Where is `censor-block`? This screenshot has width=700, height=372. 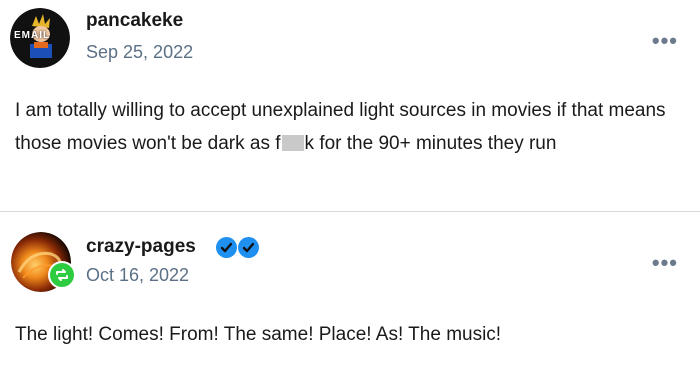 censor-block is located at coordinates (292, 143).